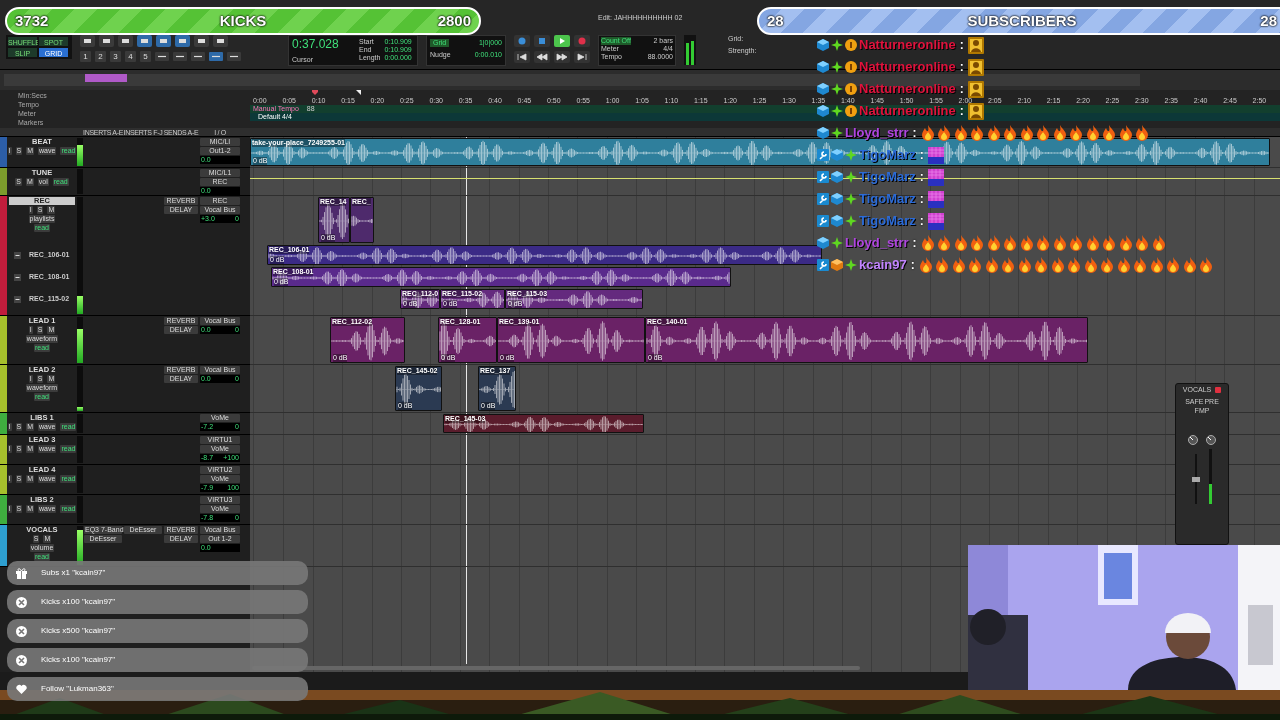 The image size is (1280, 720). Describe the element at coordinates (1022, 20) in the screenshot. I see `goal-title: SUBSCRIBERS` at that location.